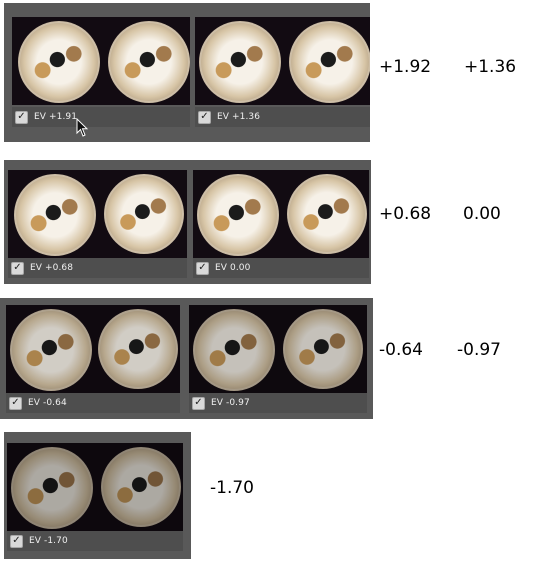  What do you see at coordinates (186, 358) in the screenshot?
I see `bracket-panel-3: ✓ EV -0.64 ✓ EV -0.97` at bounding box center [186, 358].